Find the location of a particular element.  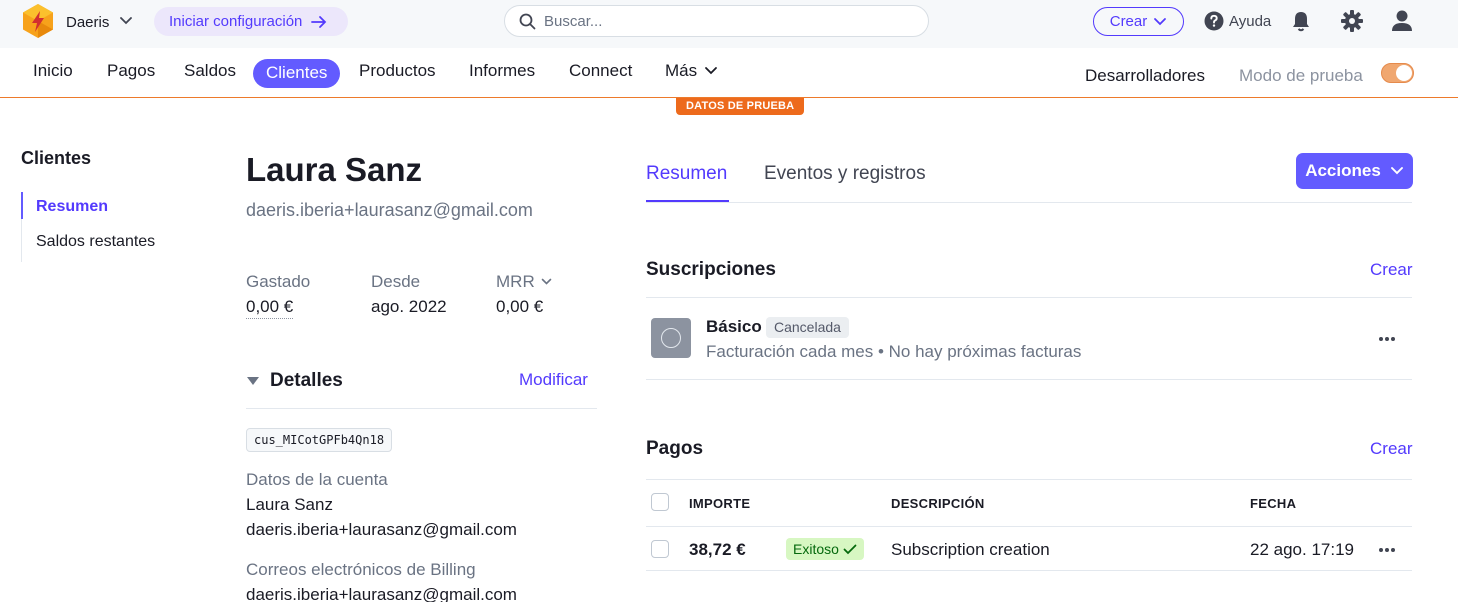

caret-down-icon is located at coordinates (253, 381).